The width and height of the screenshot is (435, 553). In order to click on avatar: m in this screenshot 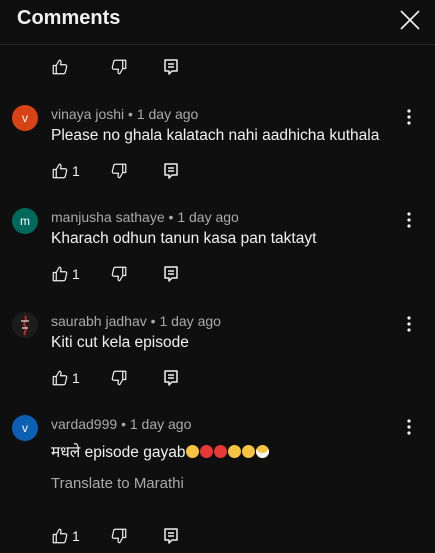, I will do `click(25, 221)`.